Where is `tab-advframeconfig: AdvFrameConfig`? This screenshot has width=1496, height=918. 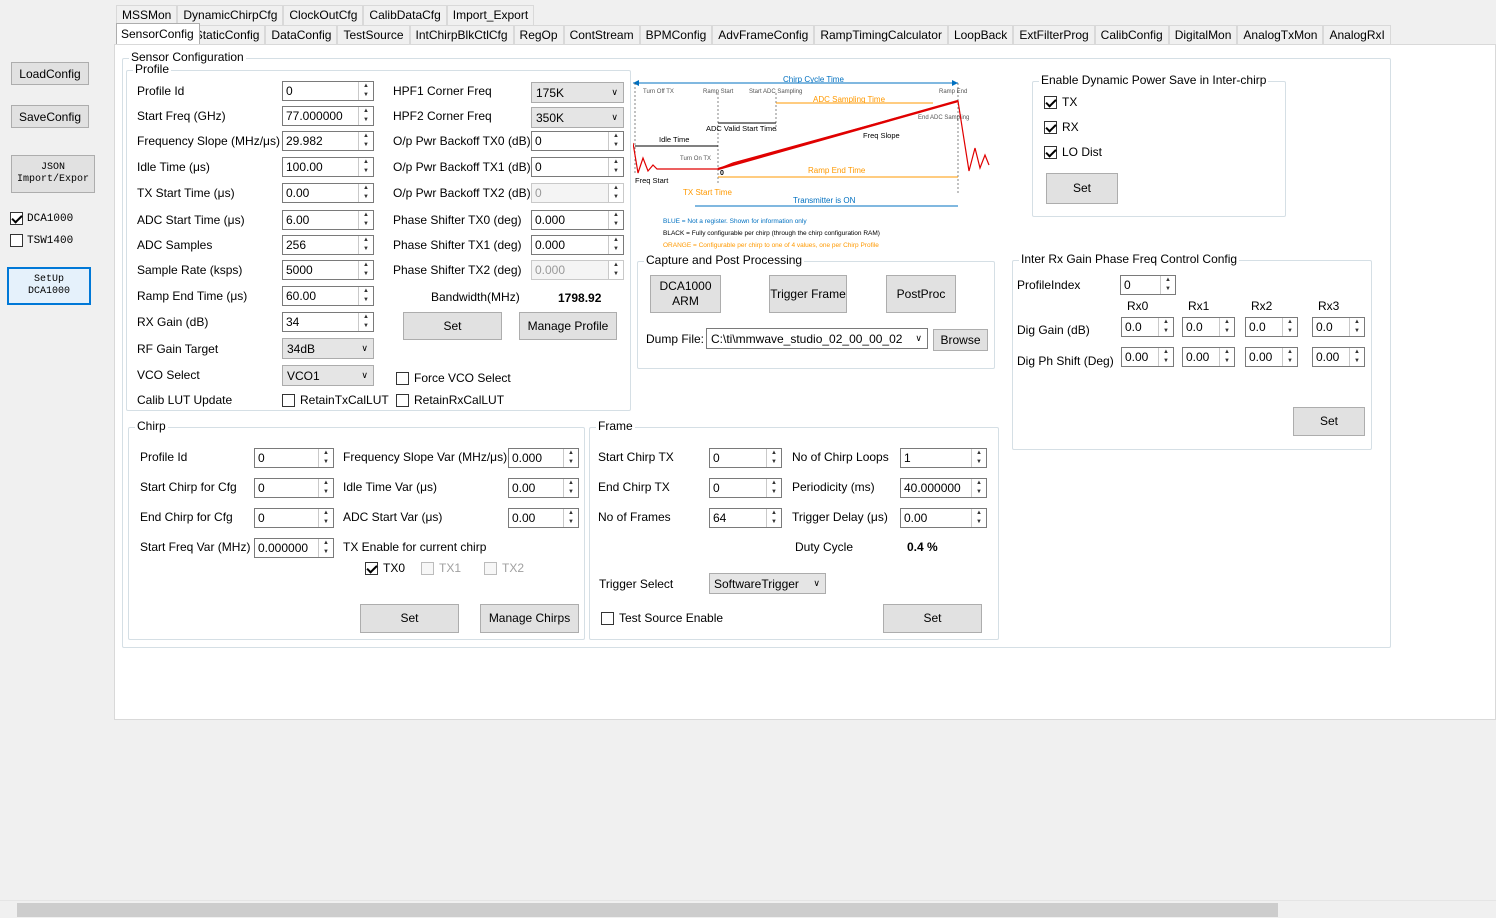 tab-advframeconfig: AdvFrameConfig is located at coordinates (763, 35).